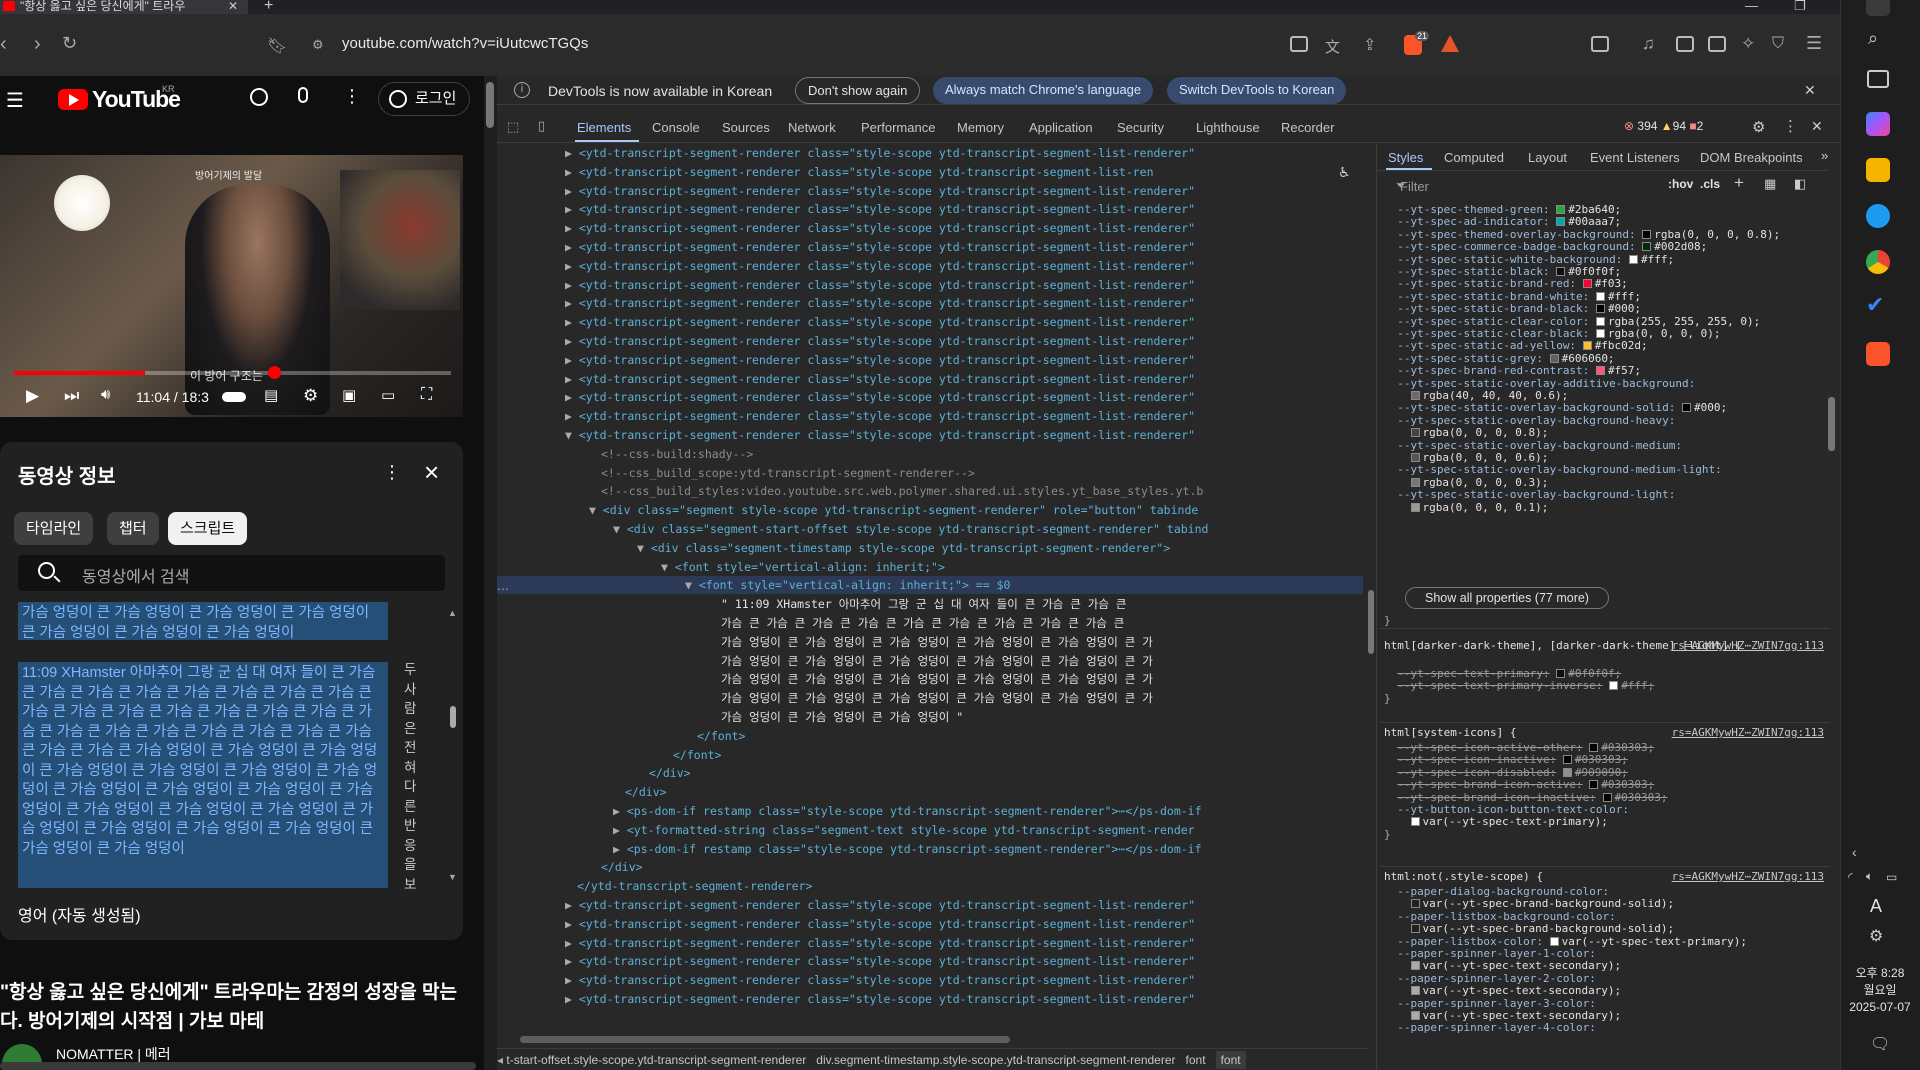 The height and width of the screenshot is (1070, 1920). What do you see at coordinates (1043, 90) in the screenshot?
I see `always-match-language-button: Always match Chrome's language` at bounding box center [1043, 90].